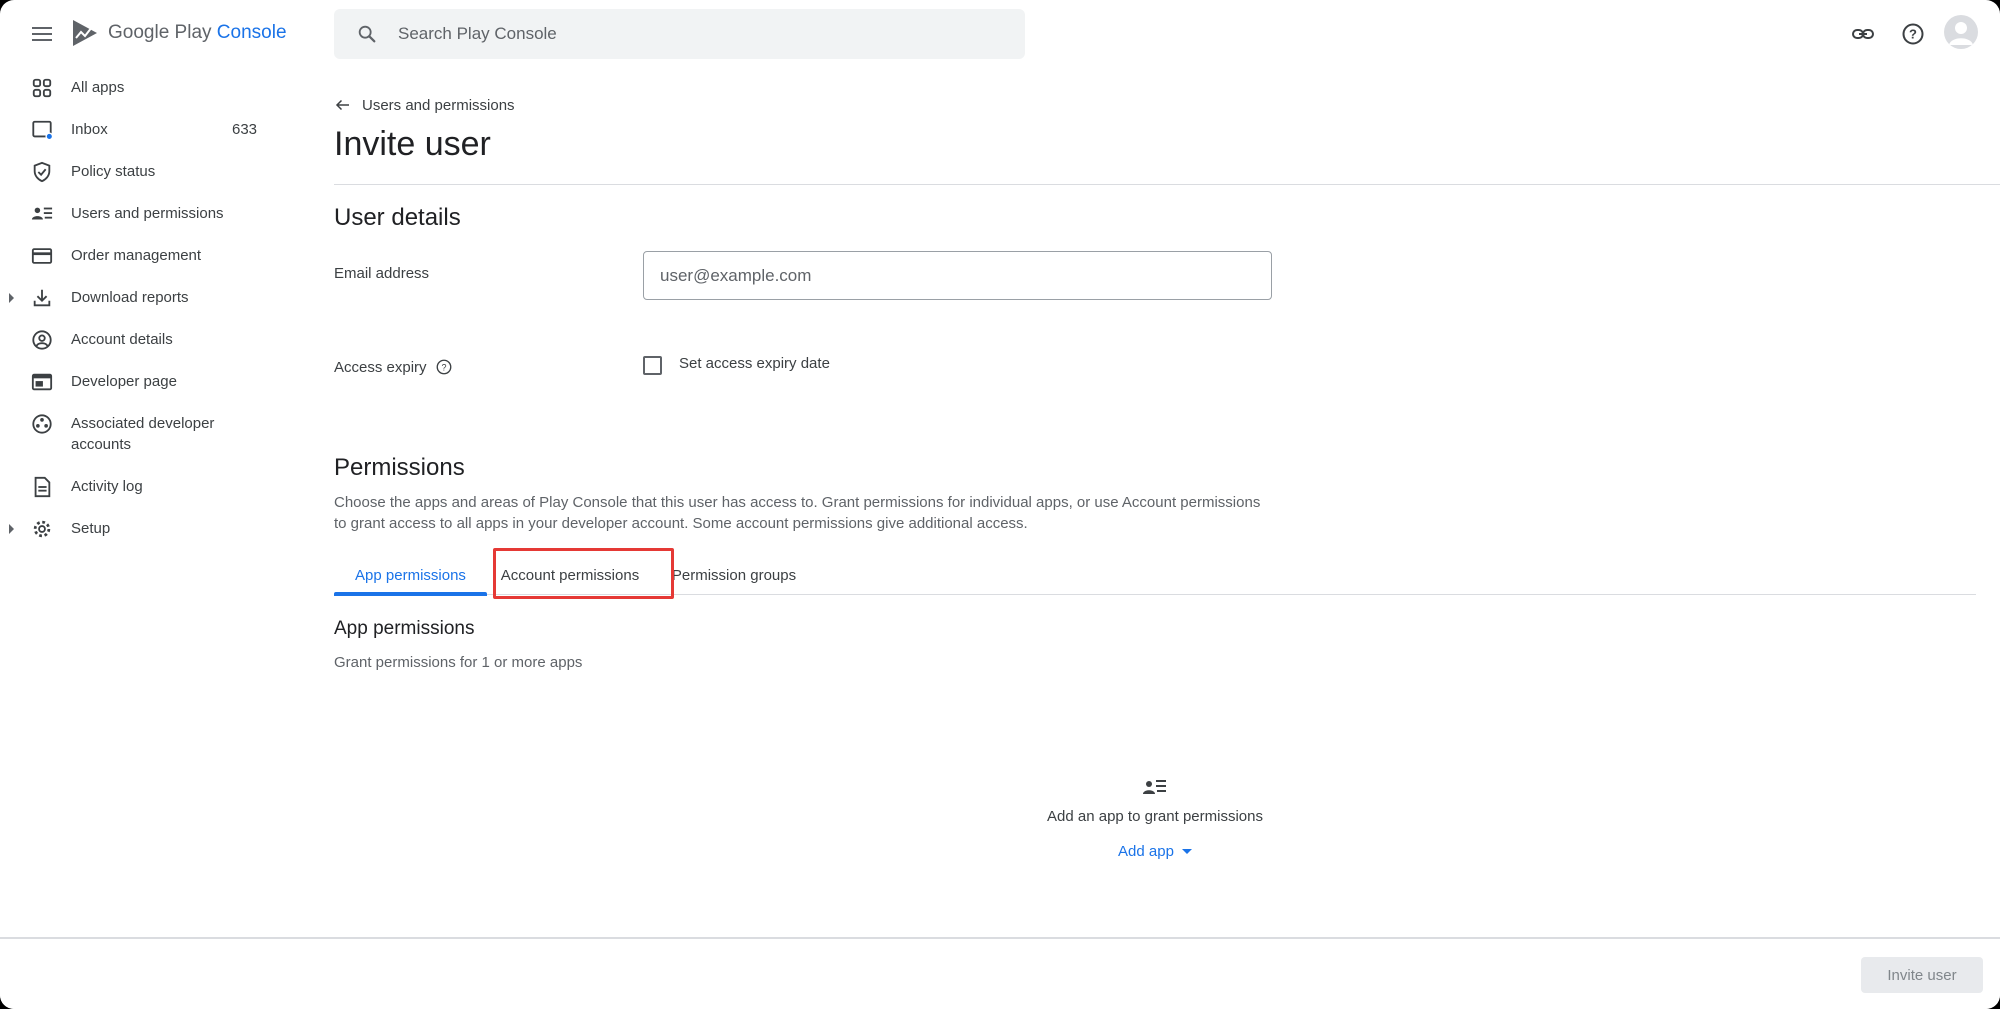  What do you see at coordinates (399, 467) in the screenshot?
I see `permissions-heading: Permissions` at bounding box center [399, 467].